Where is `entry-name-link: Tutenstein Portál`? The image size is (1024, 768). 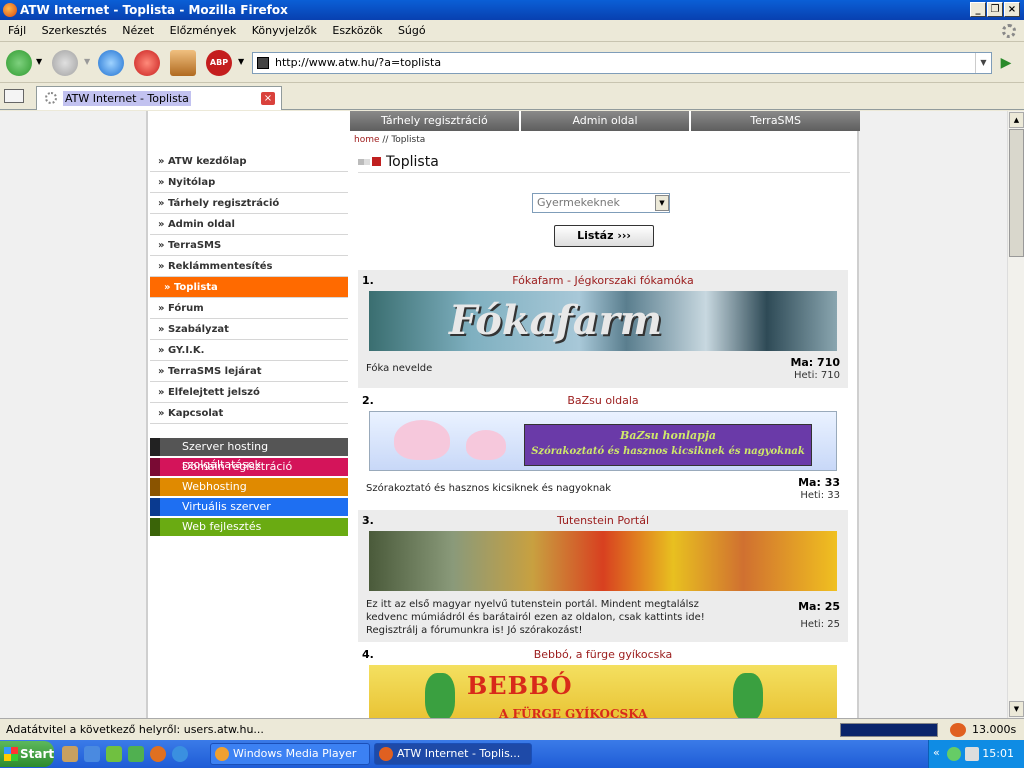 entry-name-link: Tutenstein Portál is located at coordinates (603, 520).